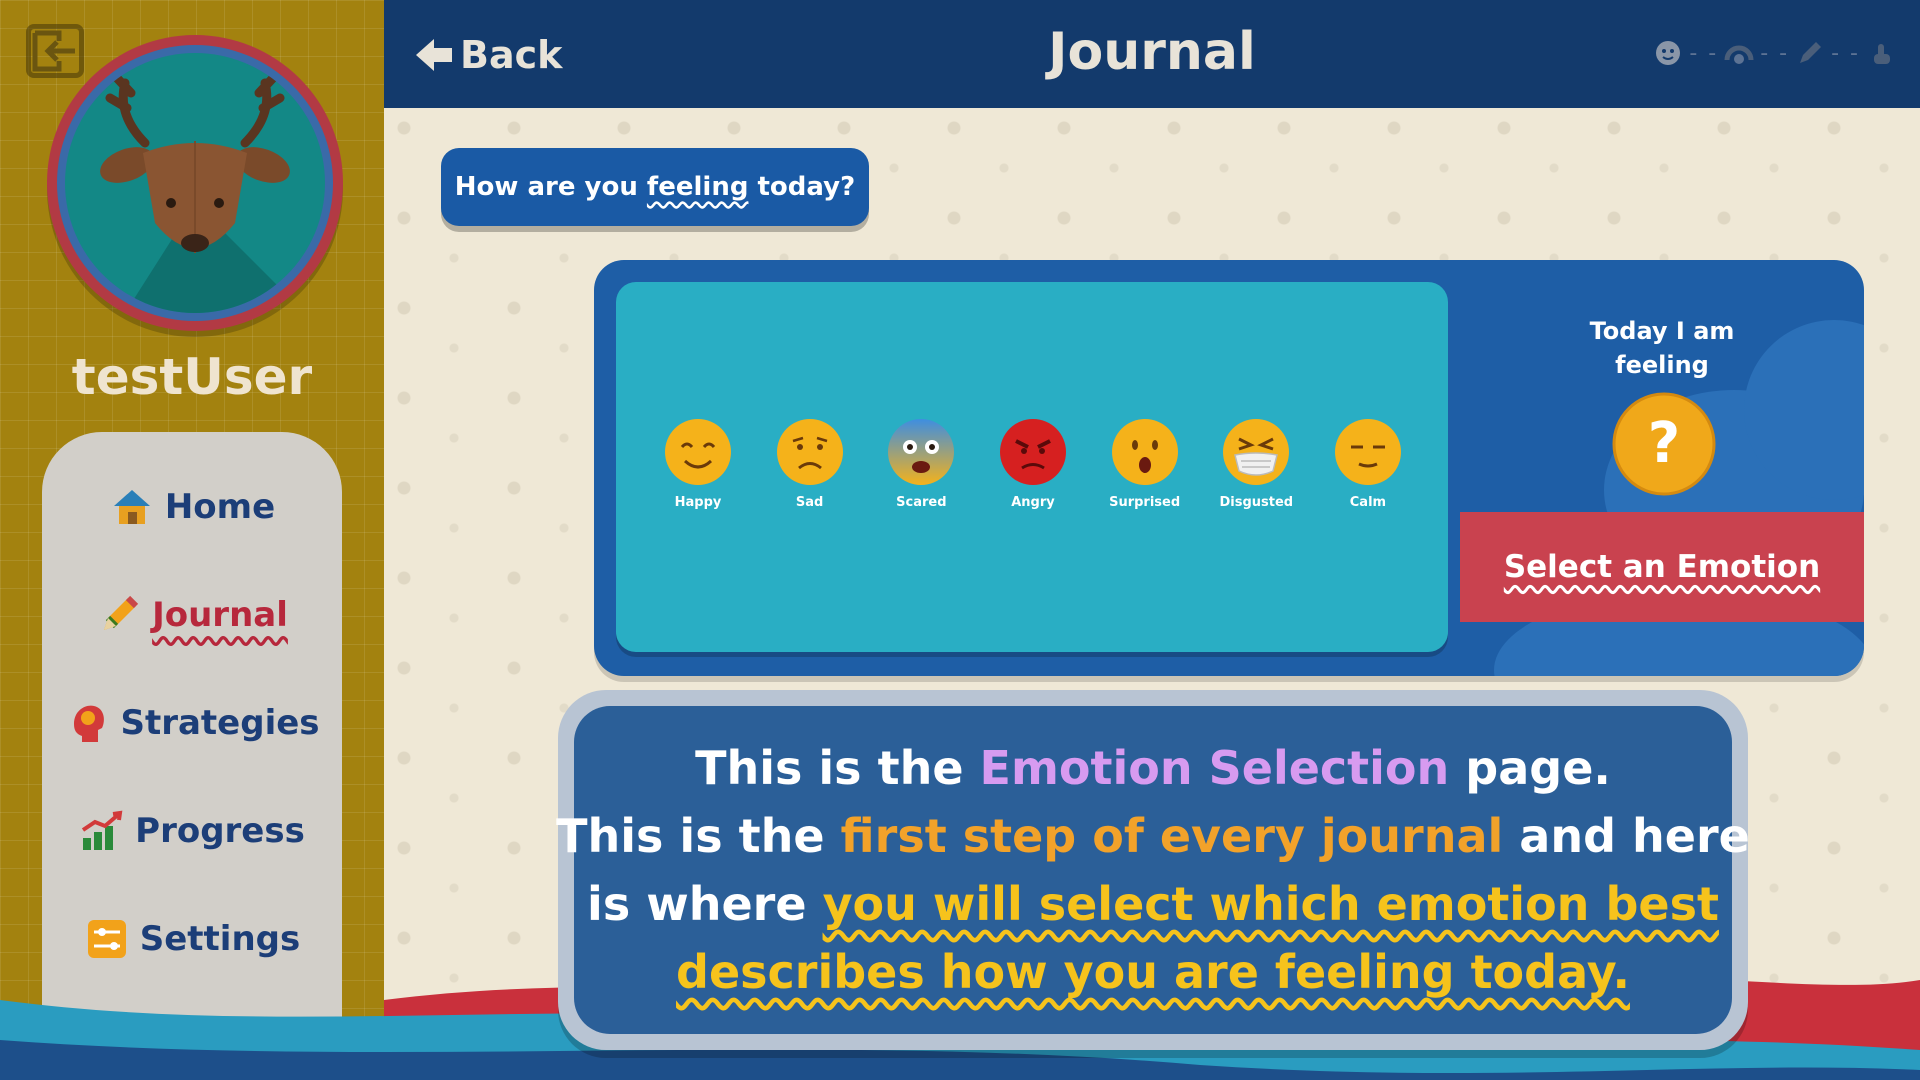 Image resolution: width=1920 pixels, height=1080 pixels. What do you see at coordinates (89, 723) in the screenshot?
I see `head-icon` at bounding box center [89, 723].